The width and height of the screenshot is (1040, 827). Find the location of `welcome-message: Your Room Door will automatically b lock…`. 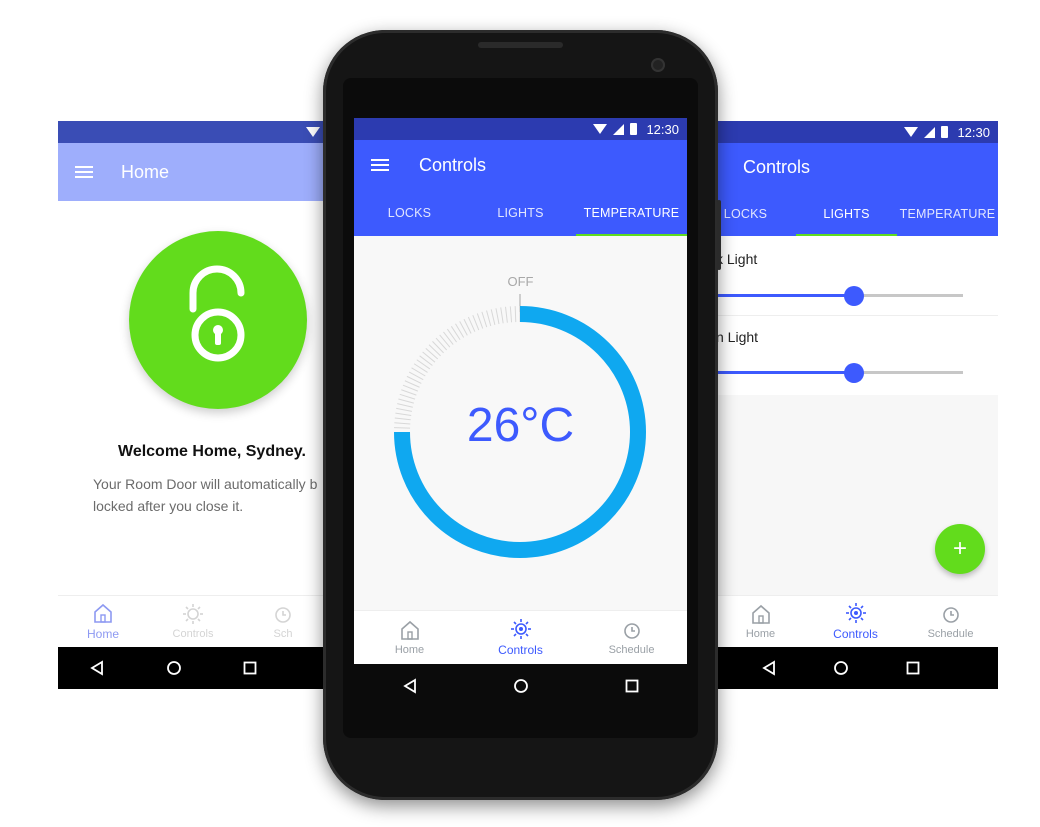

welcome-message: Your Room Door will automatically b lock… is located at coordinates (205, 495).